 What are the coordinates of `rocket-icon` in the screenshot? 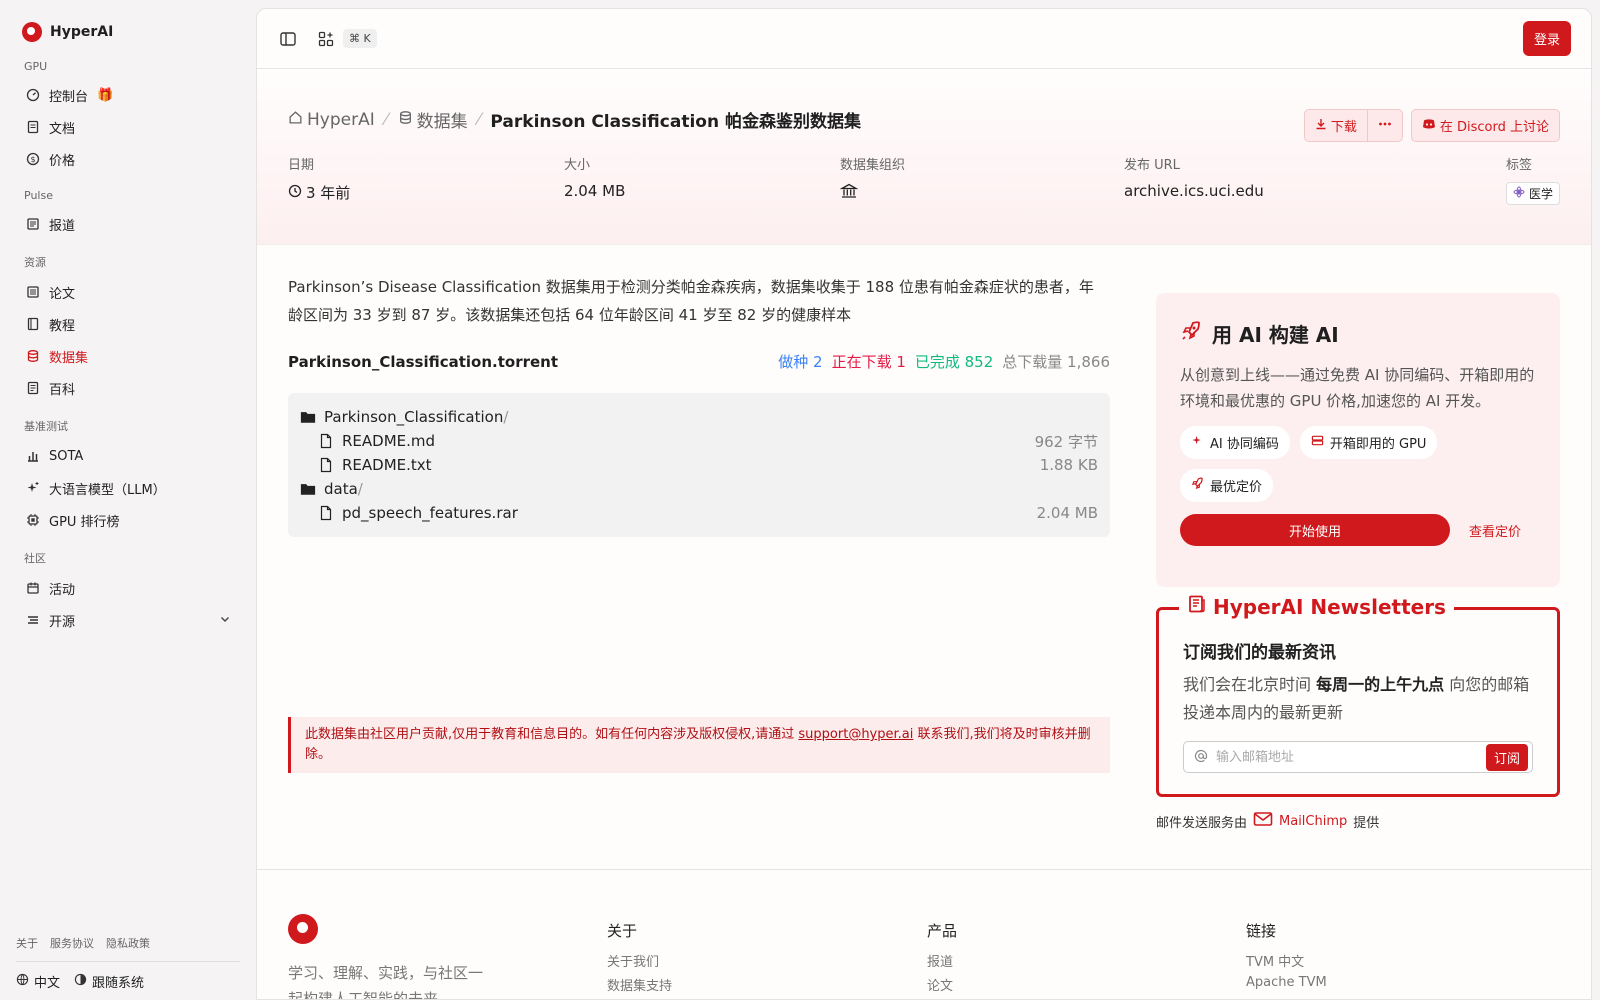 It's located at (1191, 333).